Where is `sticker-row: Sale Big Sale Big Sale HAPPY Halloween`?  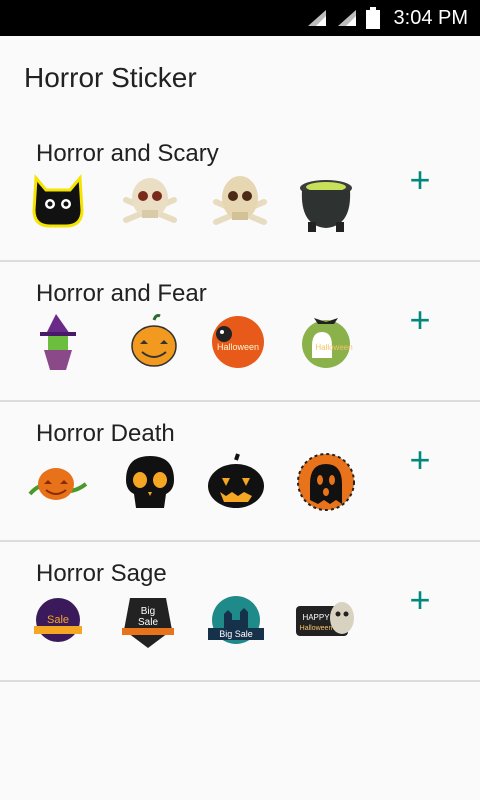
sticker-row: Sale Big Sale Big Sale HAPPY Halloween is located at coordinates (196, 625).